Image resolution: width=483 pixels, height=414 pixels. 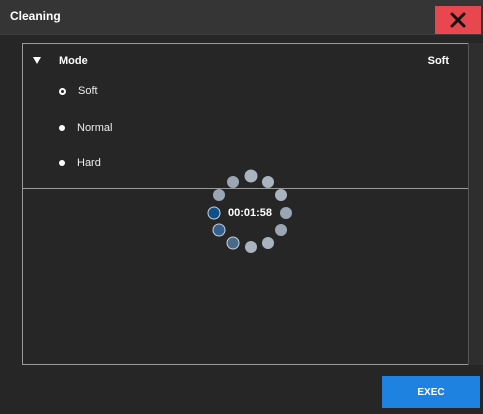 What do you see at coordinates (89, 163) in the screenshot?
I see `radio-label: Hard` at bounding box center [89, 163].